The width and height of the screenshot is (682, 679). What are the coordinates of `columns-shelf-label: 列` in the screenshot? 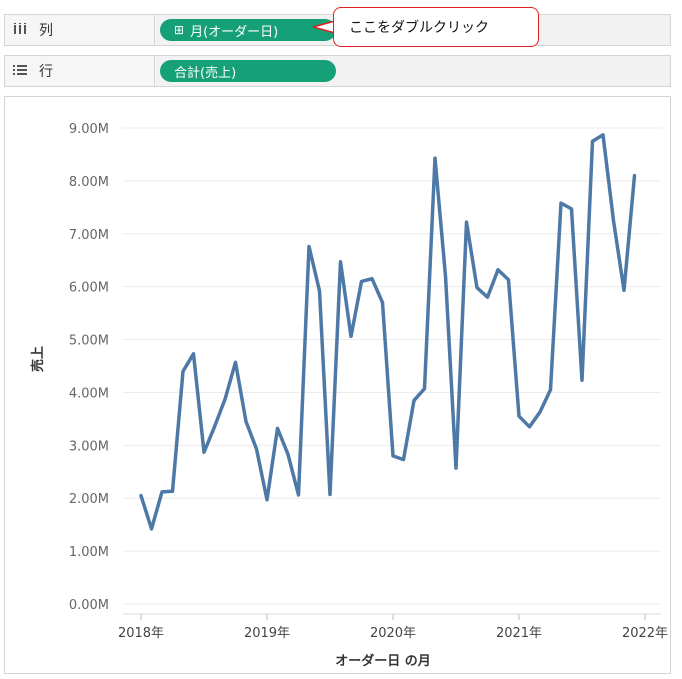 It's located at (80, 30).